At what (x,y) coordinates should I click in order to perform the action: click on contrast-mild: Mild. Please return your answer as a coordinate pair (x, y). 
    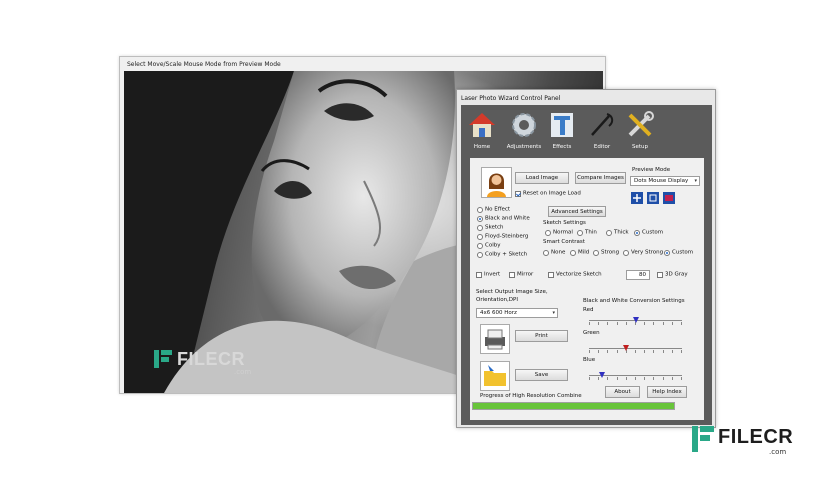
    Looking at the image, I should click on (579, 252).